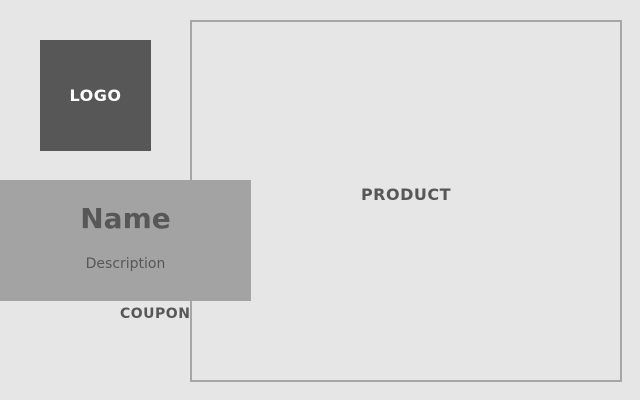 This screenshot has width=640, height=400. What do you see at coordinates (125, 218) in the screenshot?
I see `product-name: Name` at bounding box center [125, 218].